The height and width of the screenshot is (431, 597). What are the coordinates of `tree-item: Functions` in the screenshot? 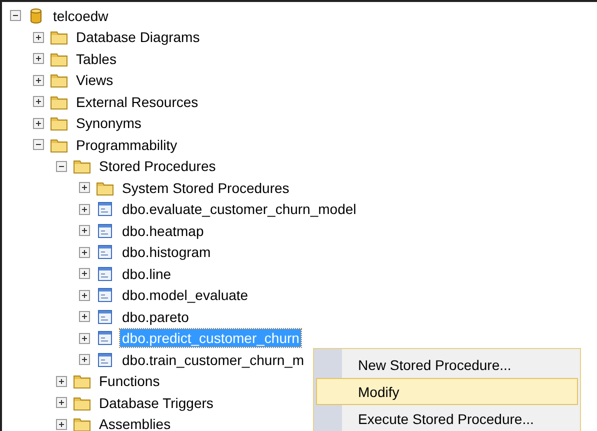 It's located at (129, 381).